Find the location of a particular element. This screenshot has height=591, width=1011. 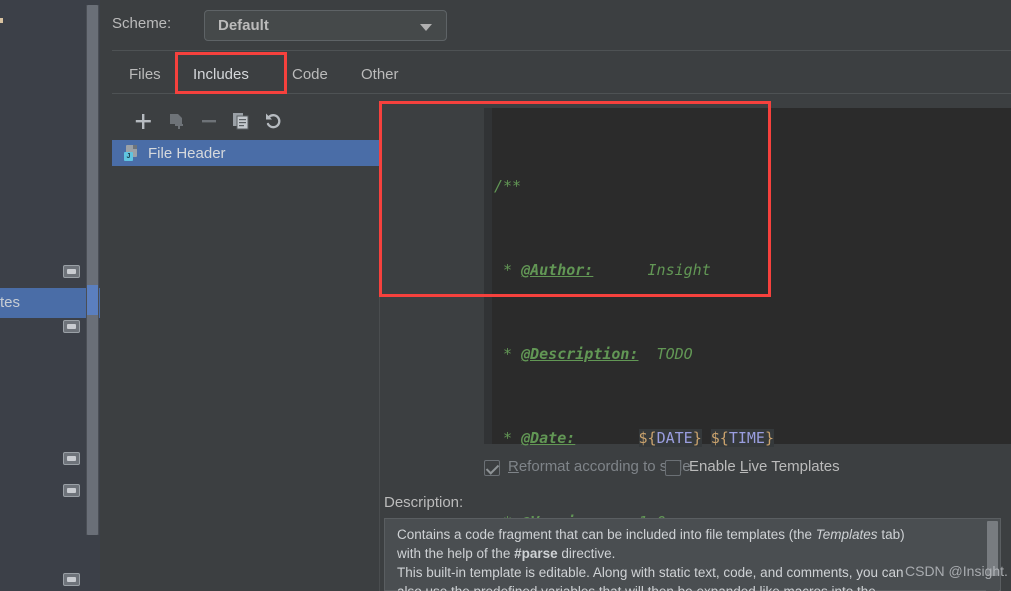

code-line: * @Date: ${DATE} ${TIME} is located at coordinates (634, 438).